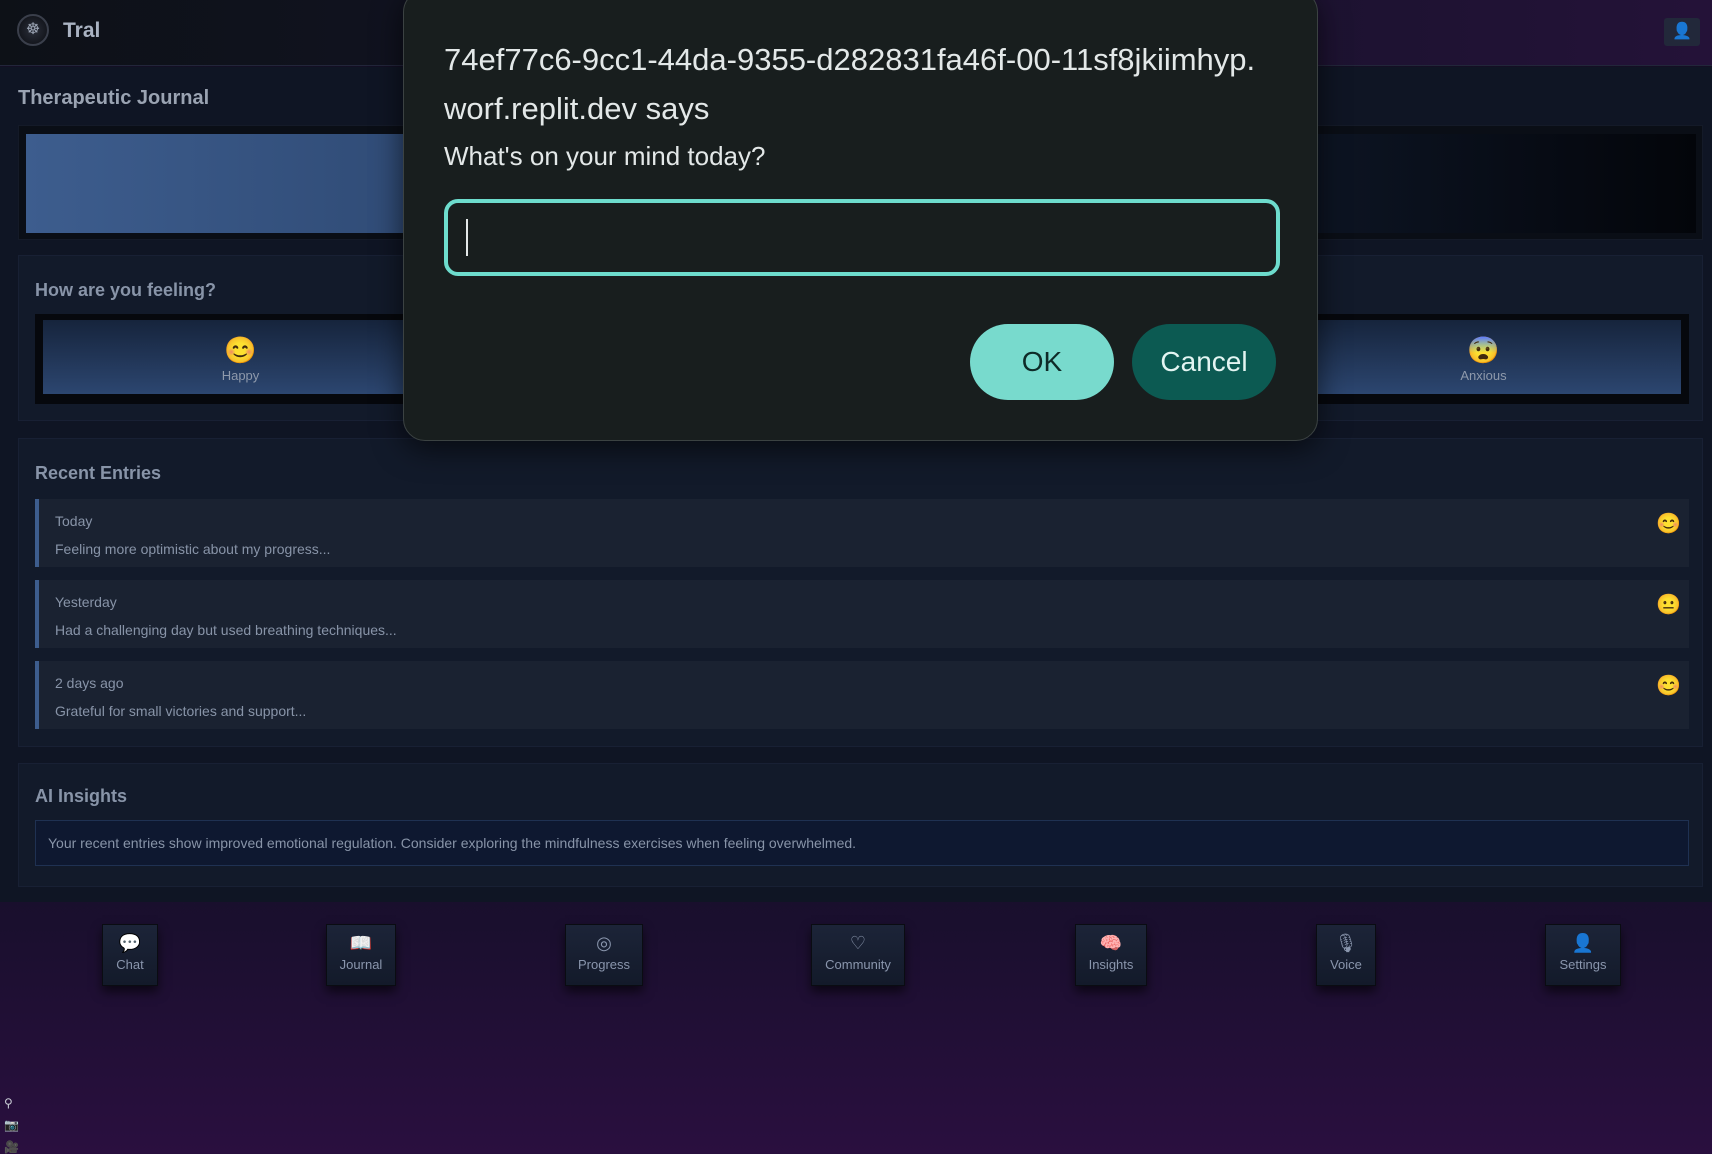 This screenshot has width=1712, height=1154. What do you see at coordinates (858, 943) in the screenshot?
I see `heart-icon: ♡` at bounding box center [858, 943].